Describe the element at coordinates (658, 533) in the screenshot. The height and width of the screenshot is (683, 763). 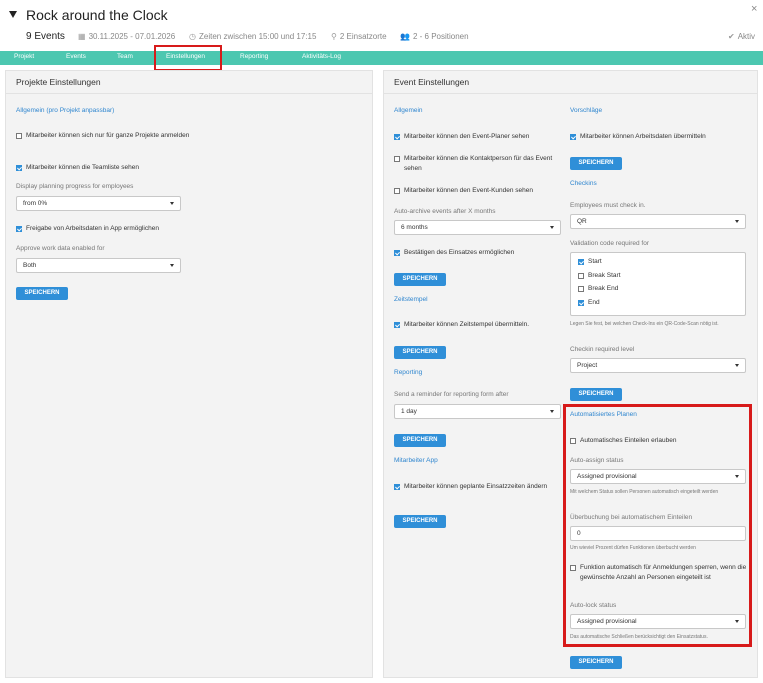
I see `overbooking-input: 0` at that location.